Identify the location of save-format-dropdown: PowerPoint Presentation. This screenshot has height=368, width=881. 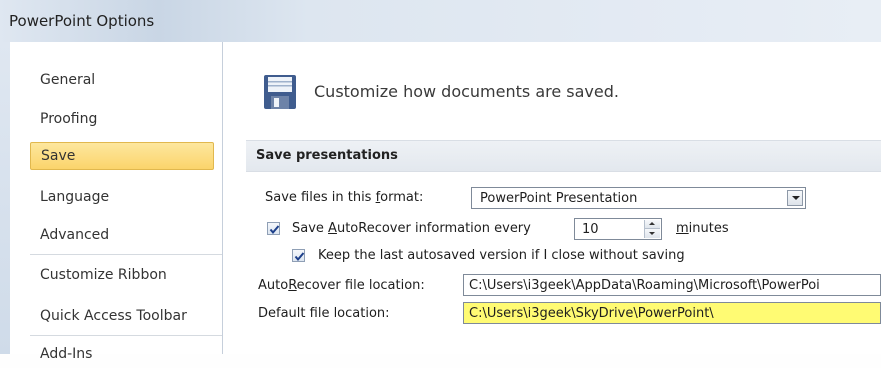
(638, 198).